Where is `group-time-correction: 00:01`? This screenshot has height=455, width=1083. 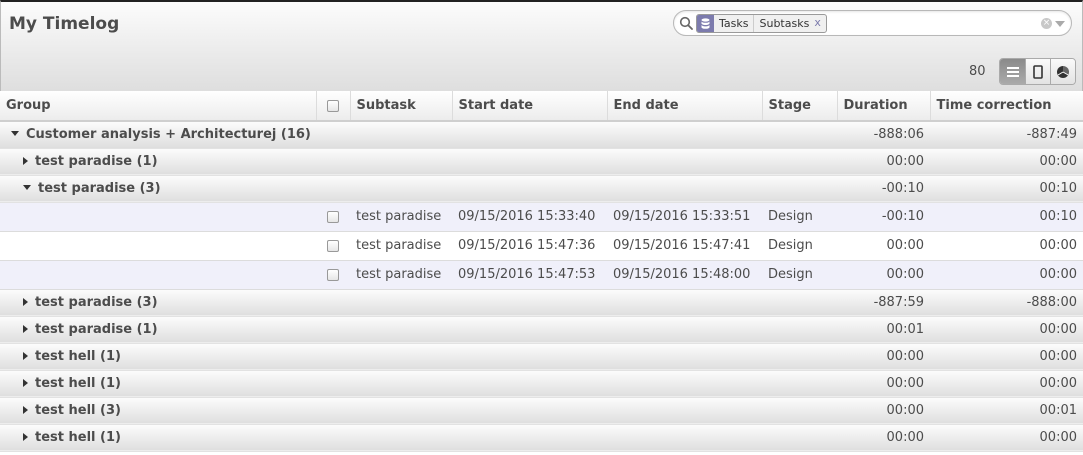 group-time-correction: 00:01 is located at coordinates (1006, 411).